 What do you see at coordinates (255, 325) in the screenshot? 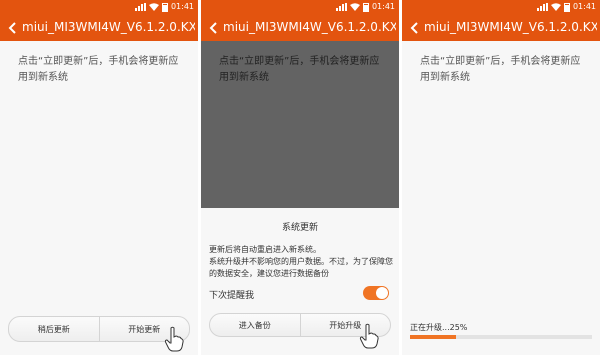
I see `backup-button: 进入备份` at bounding box center [255, 325].